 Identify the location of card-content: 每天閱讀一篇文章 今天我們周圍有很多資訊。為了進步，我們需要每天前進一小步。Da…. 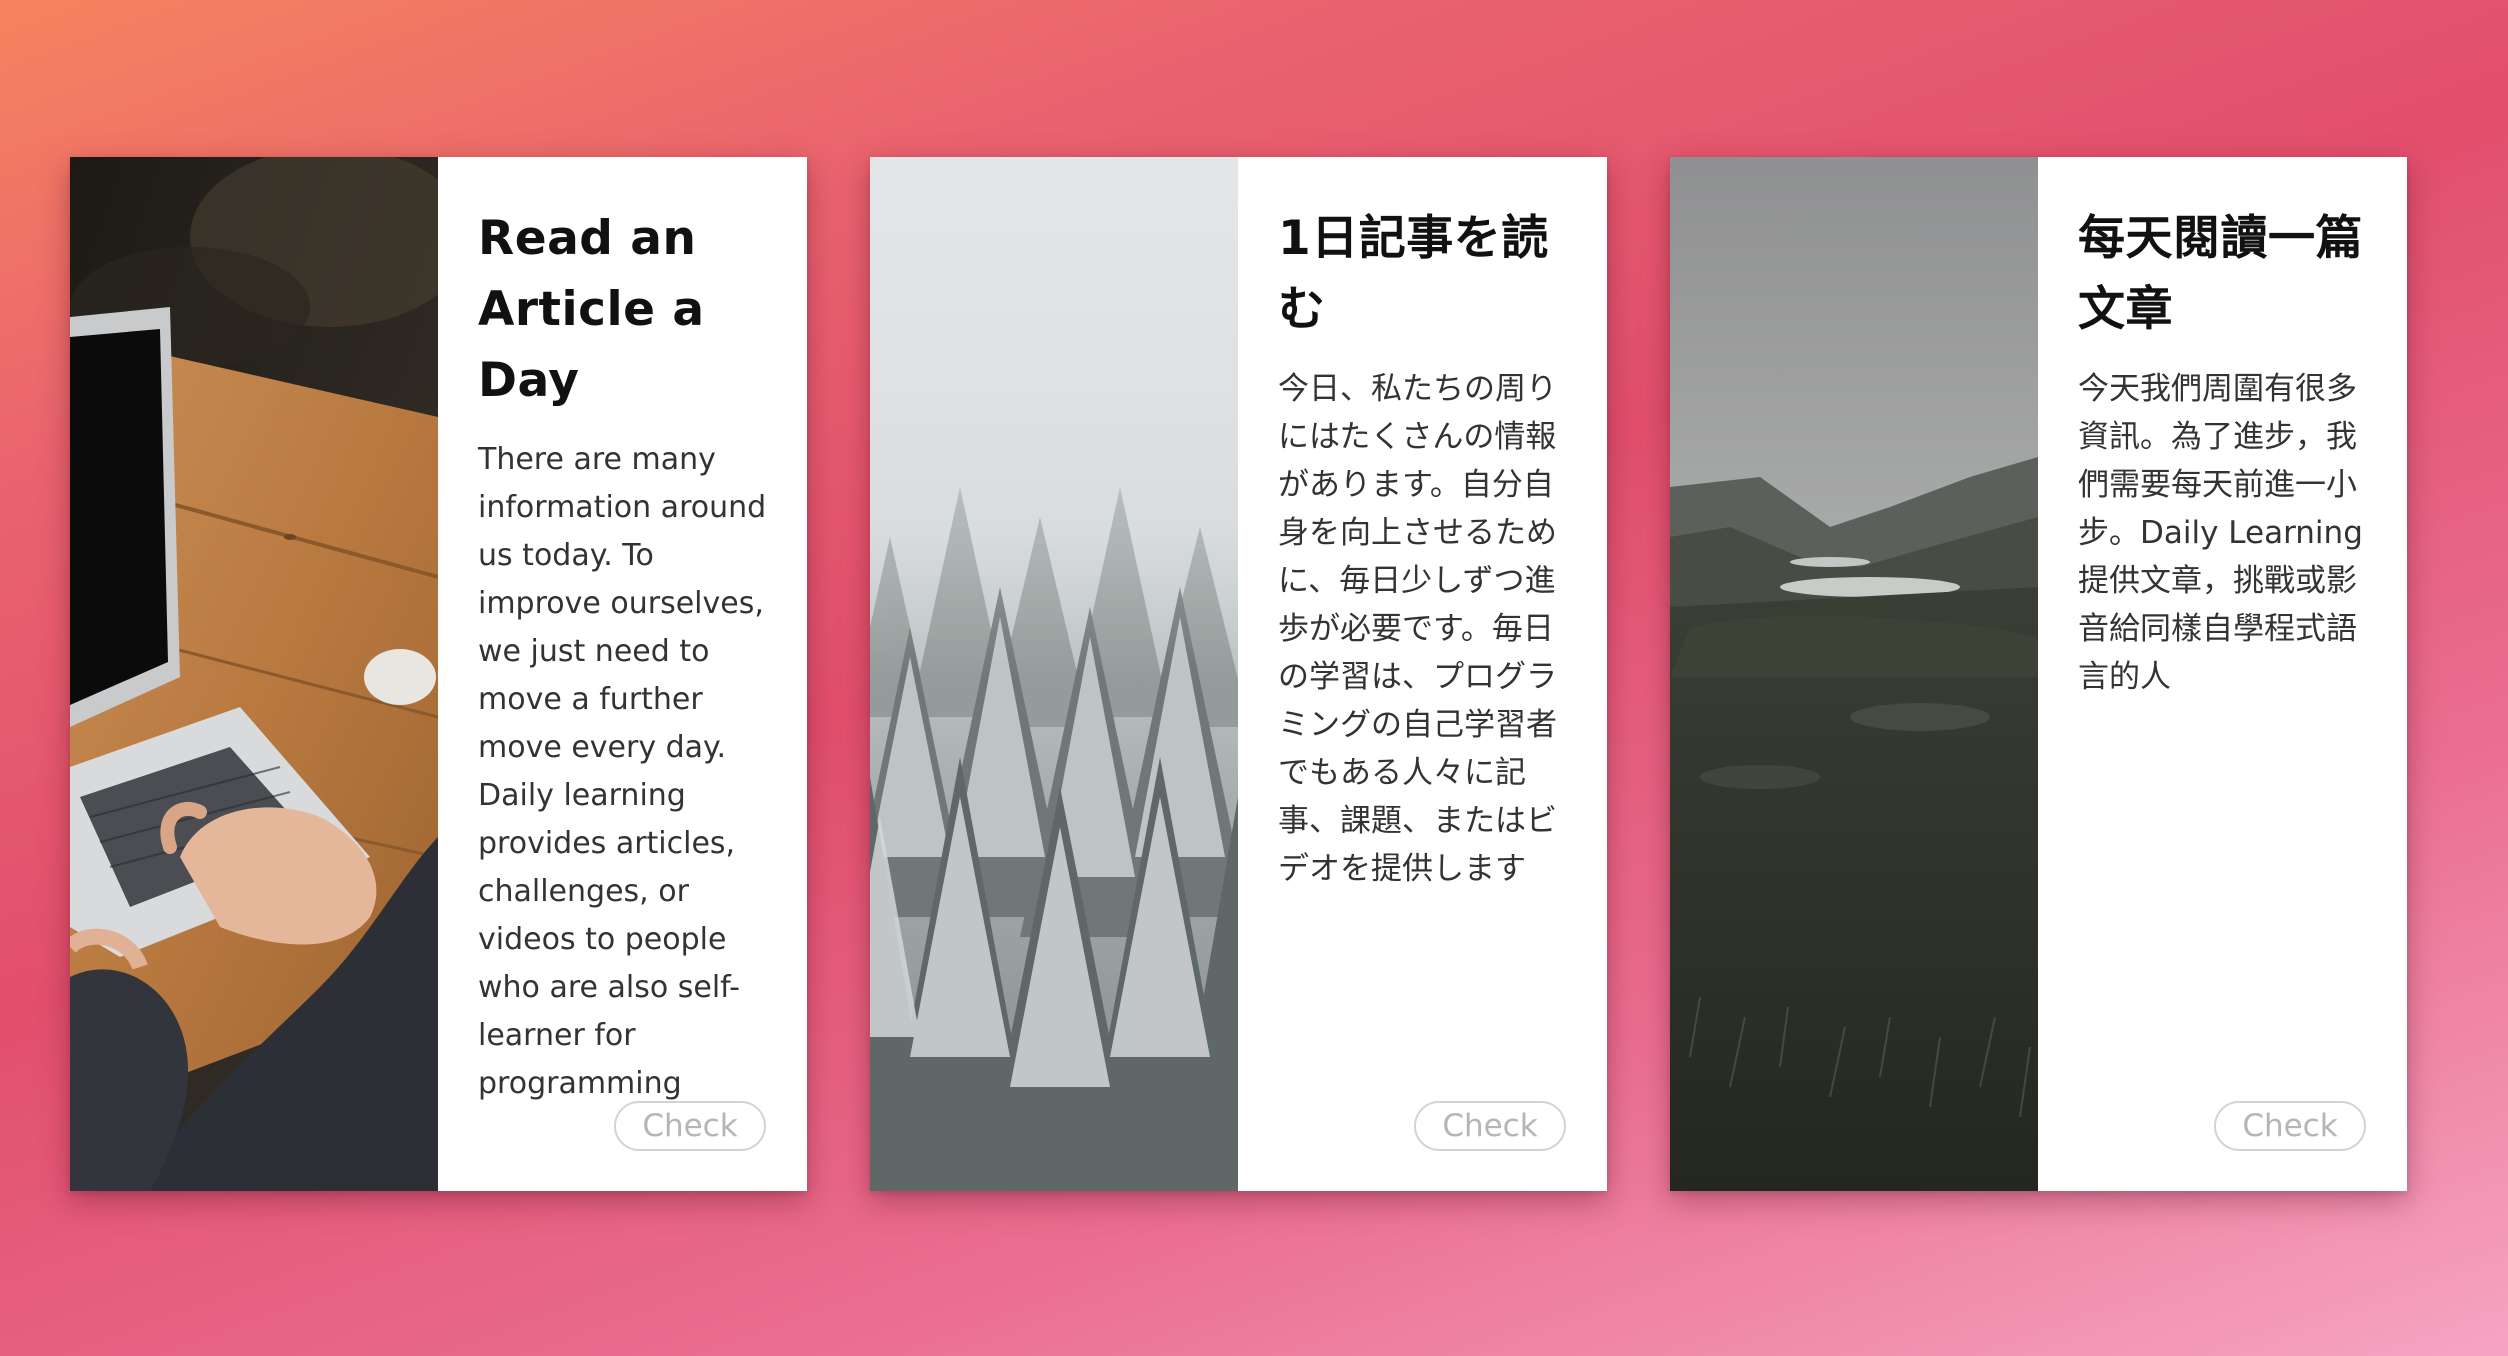
(2222, 674).